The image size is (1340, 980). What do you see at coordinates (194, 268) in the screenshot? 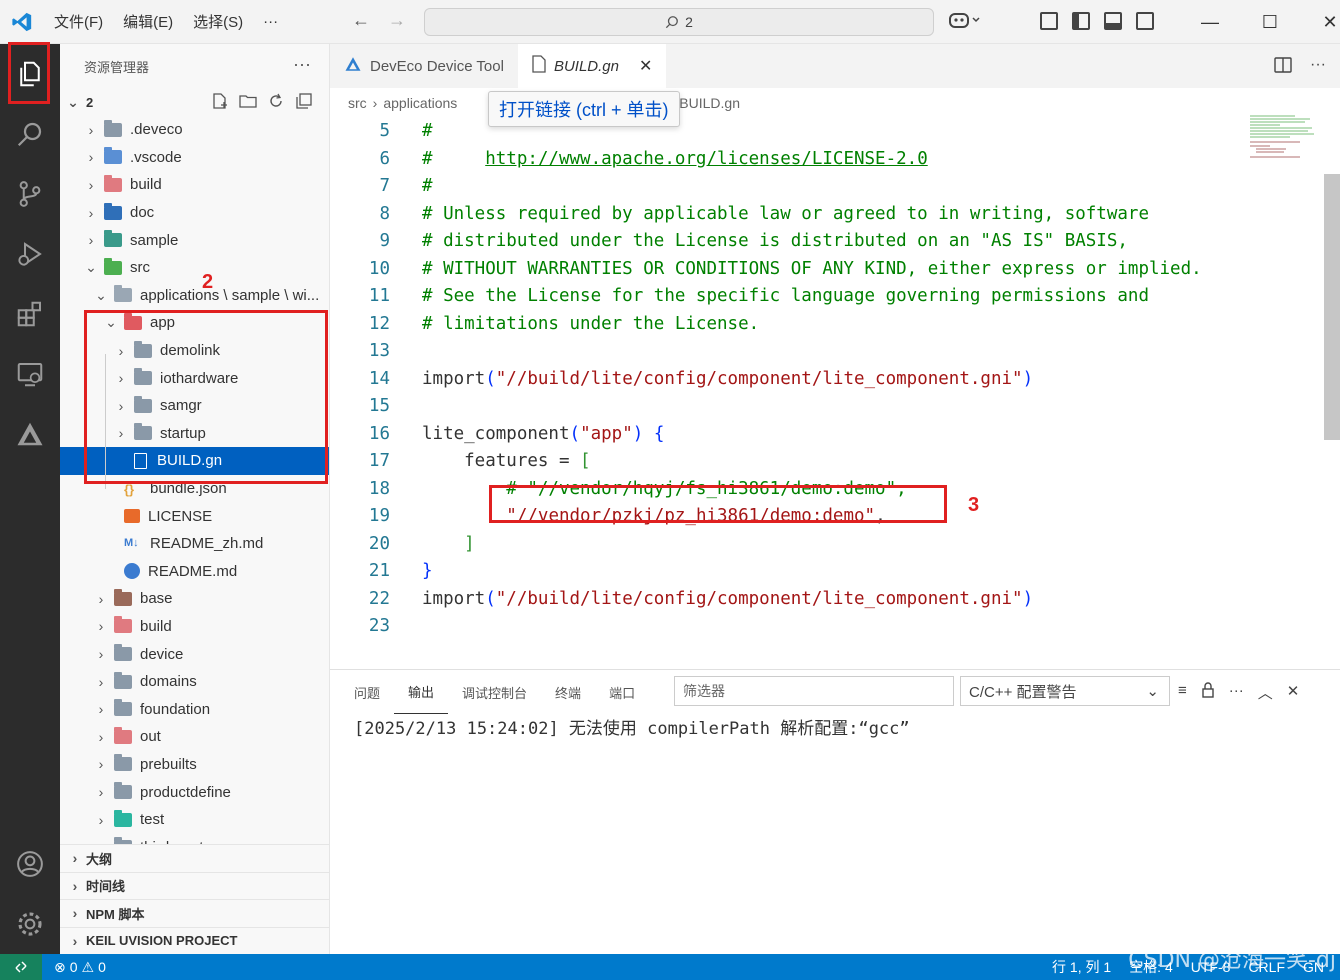
I see `tree-item: ⌄ src` at bounding box center [194, 268].